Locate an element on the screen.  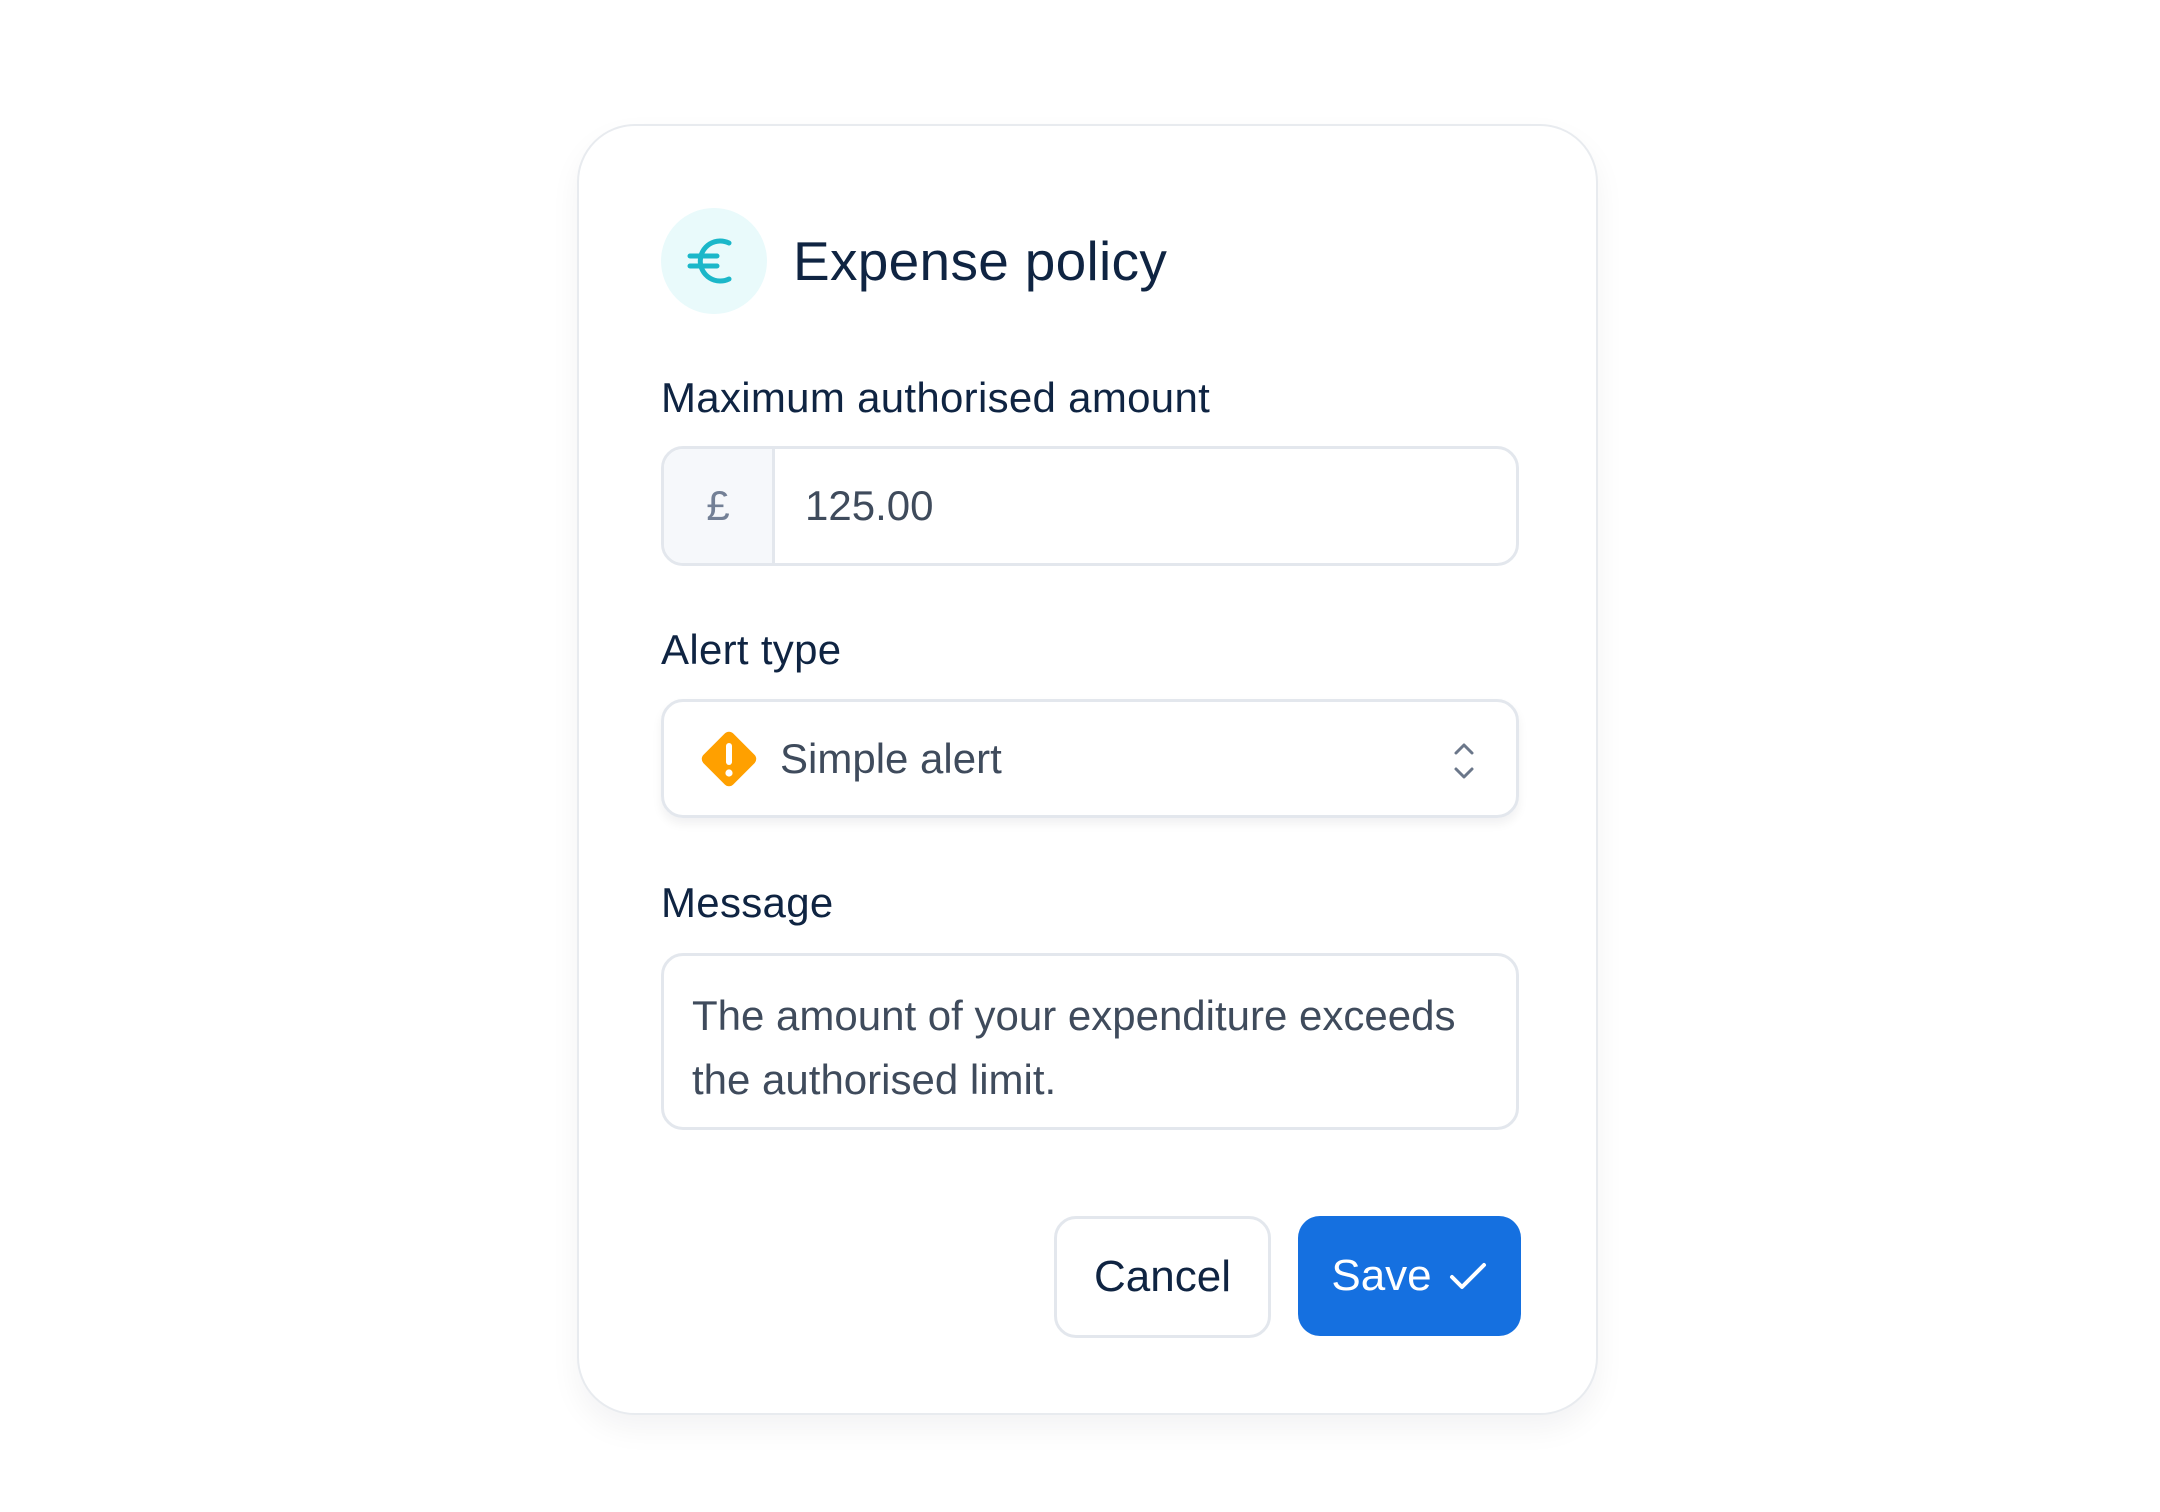
save-button: Save is located at coordinates (1409, 1276).